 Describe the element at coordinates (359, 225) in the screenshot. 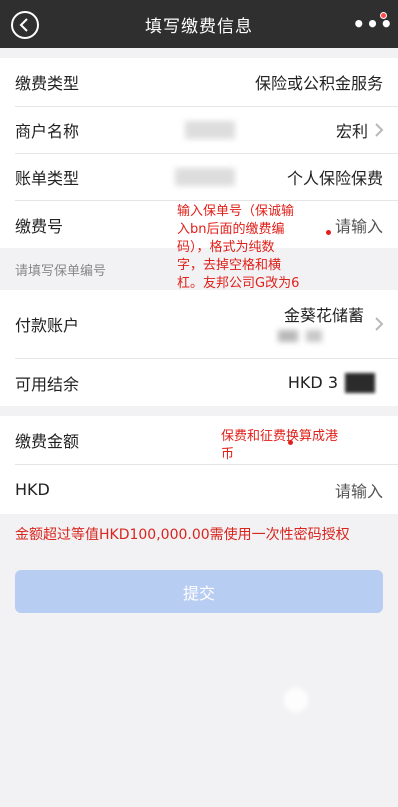

I see `payment-number-input: 请输入` at that location.